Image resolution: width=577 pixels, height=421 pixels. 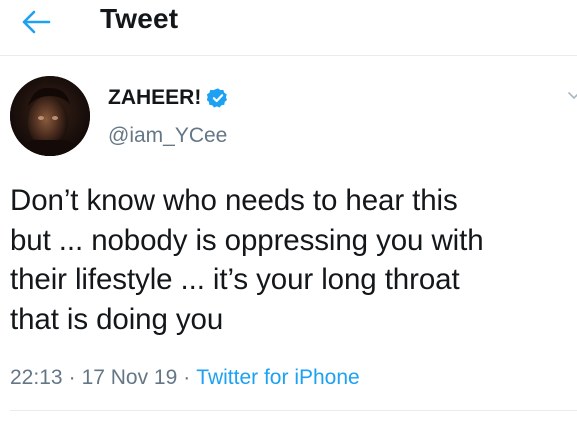 I want to click on tweet-source-link: Twitter for iPhone, so click(x=277, y=378).